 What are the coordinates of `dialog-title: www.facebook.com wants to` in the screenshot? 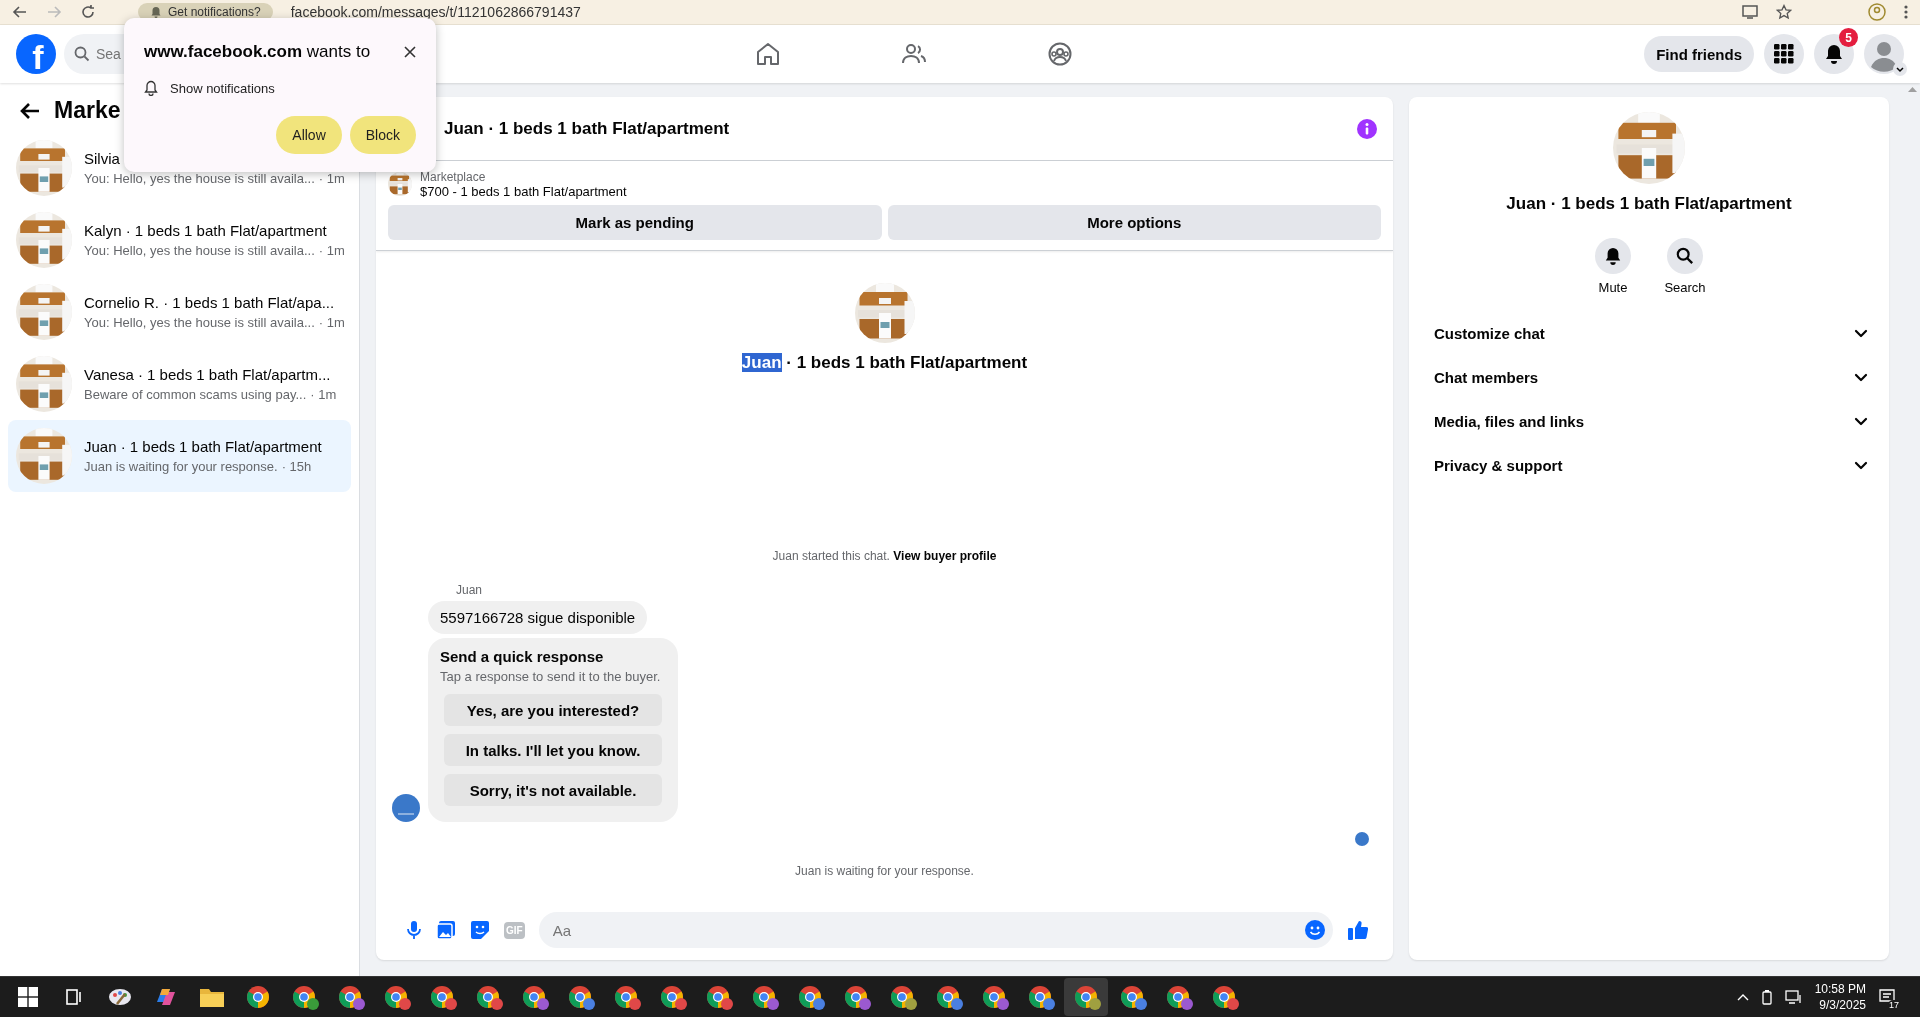 It's located at (257, 52).